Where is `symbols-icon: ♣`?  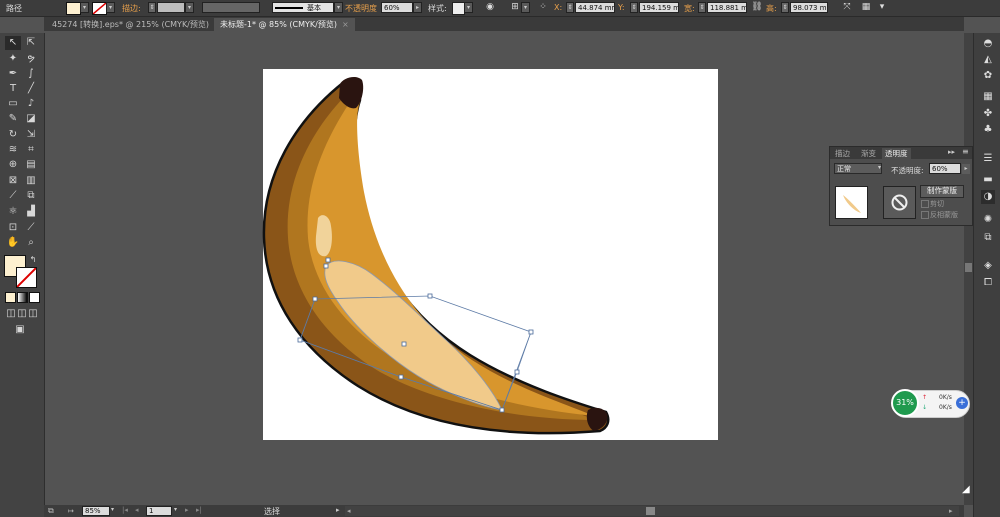
symbols-icon: ♣ is located at coordinates (988, 130).